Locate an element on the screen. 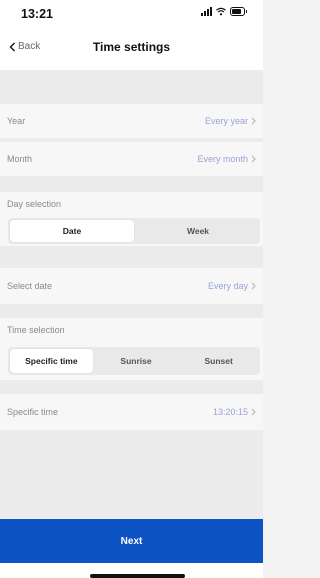 Image resolution: width=320 pixels, height=578 pixels. battery-icon is located at coordinates (238, 11).